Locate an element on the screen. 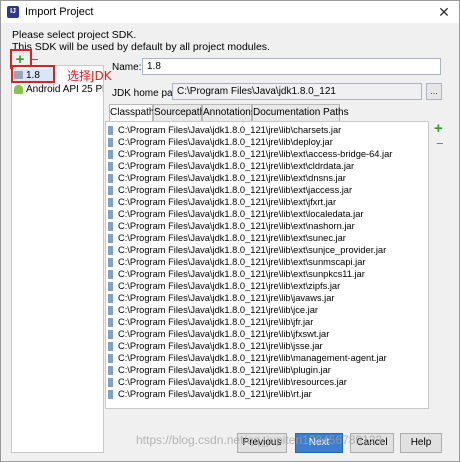  help-button: Help is located at coordinates (421, 443).